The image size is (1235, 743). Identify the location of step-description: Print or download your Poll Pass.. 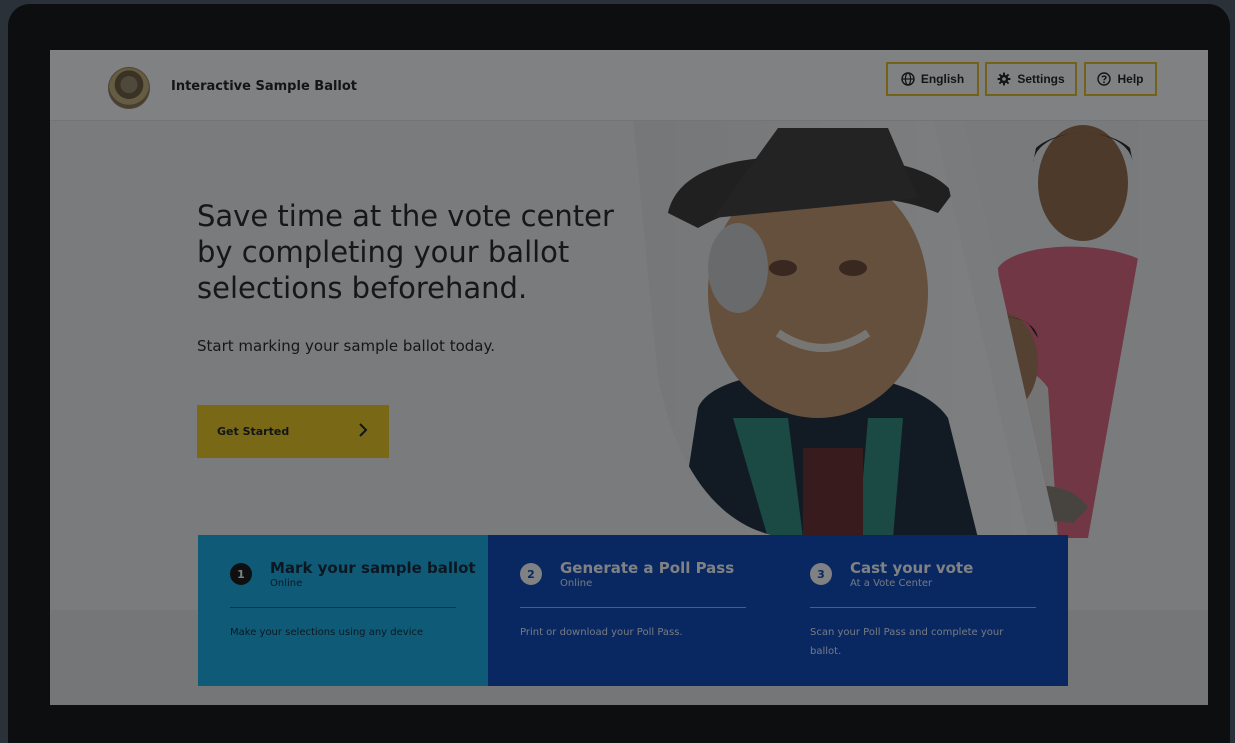
(601, 632).